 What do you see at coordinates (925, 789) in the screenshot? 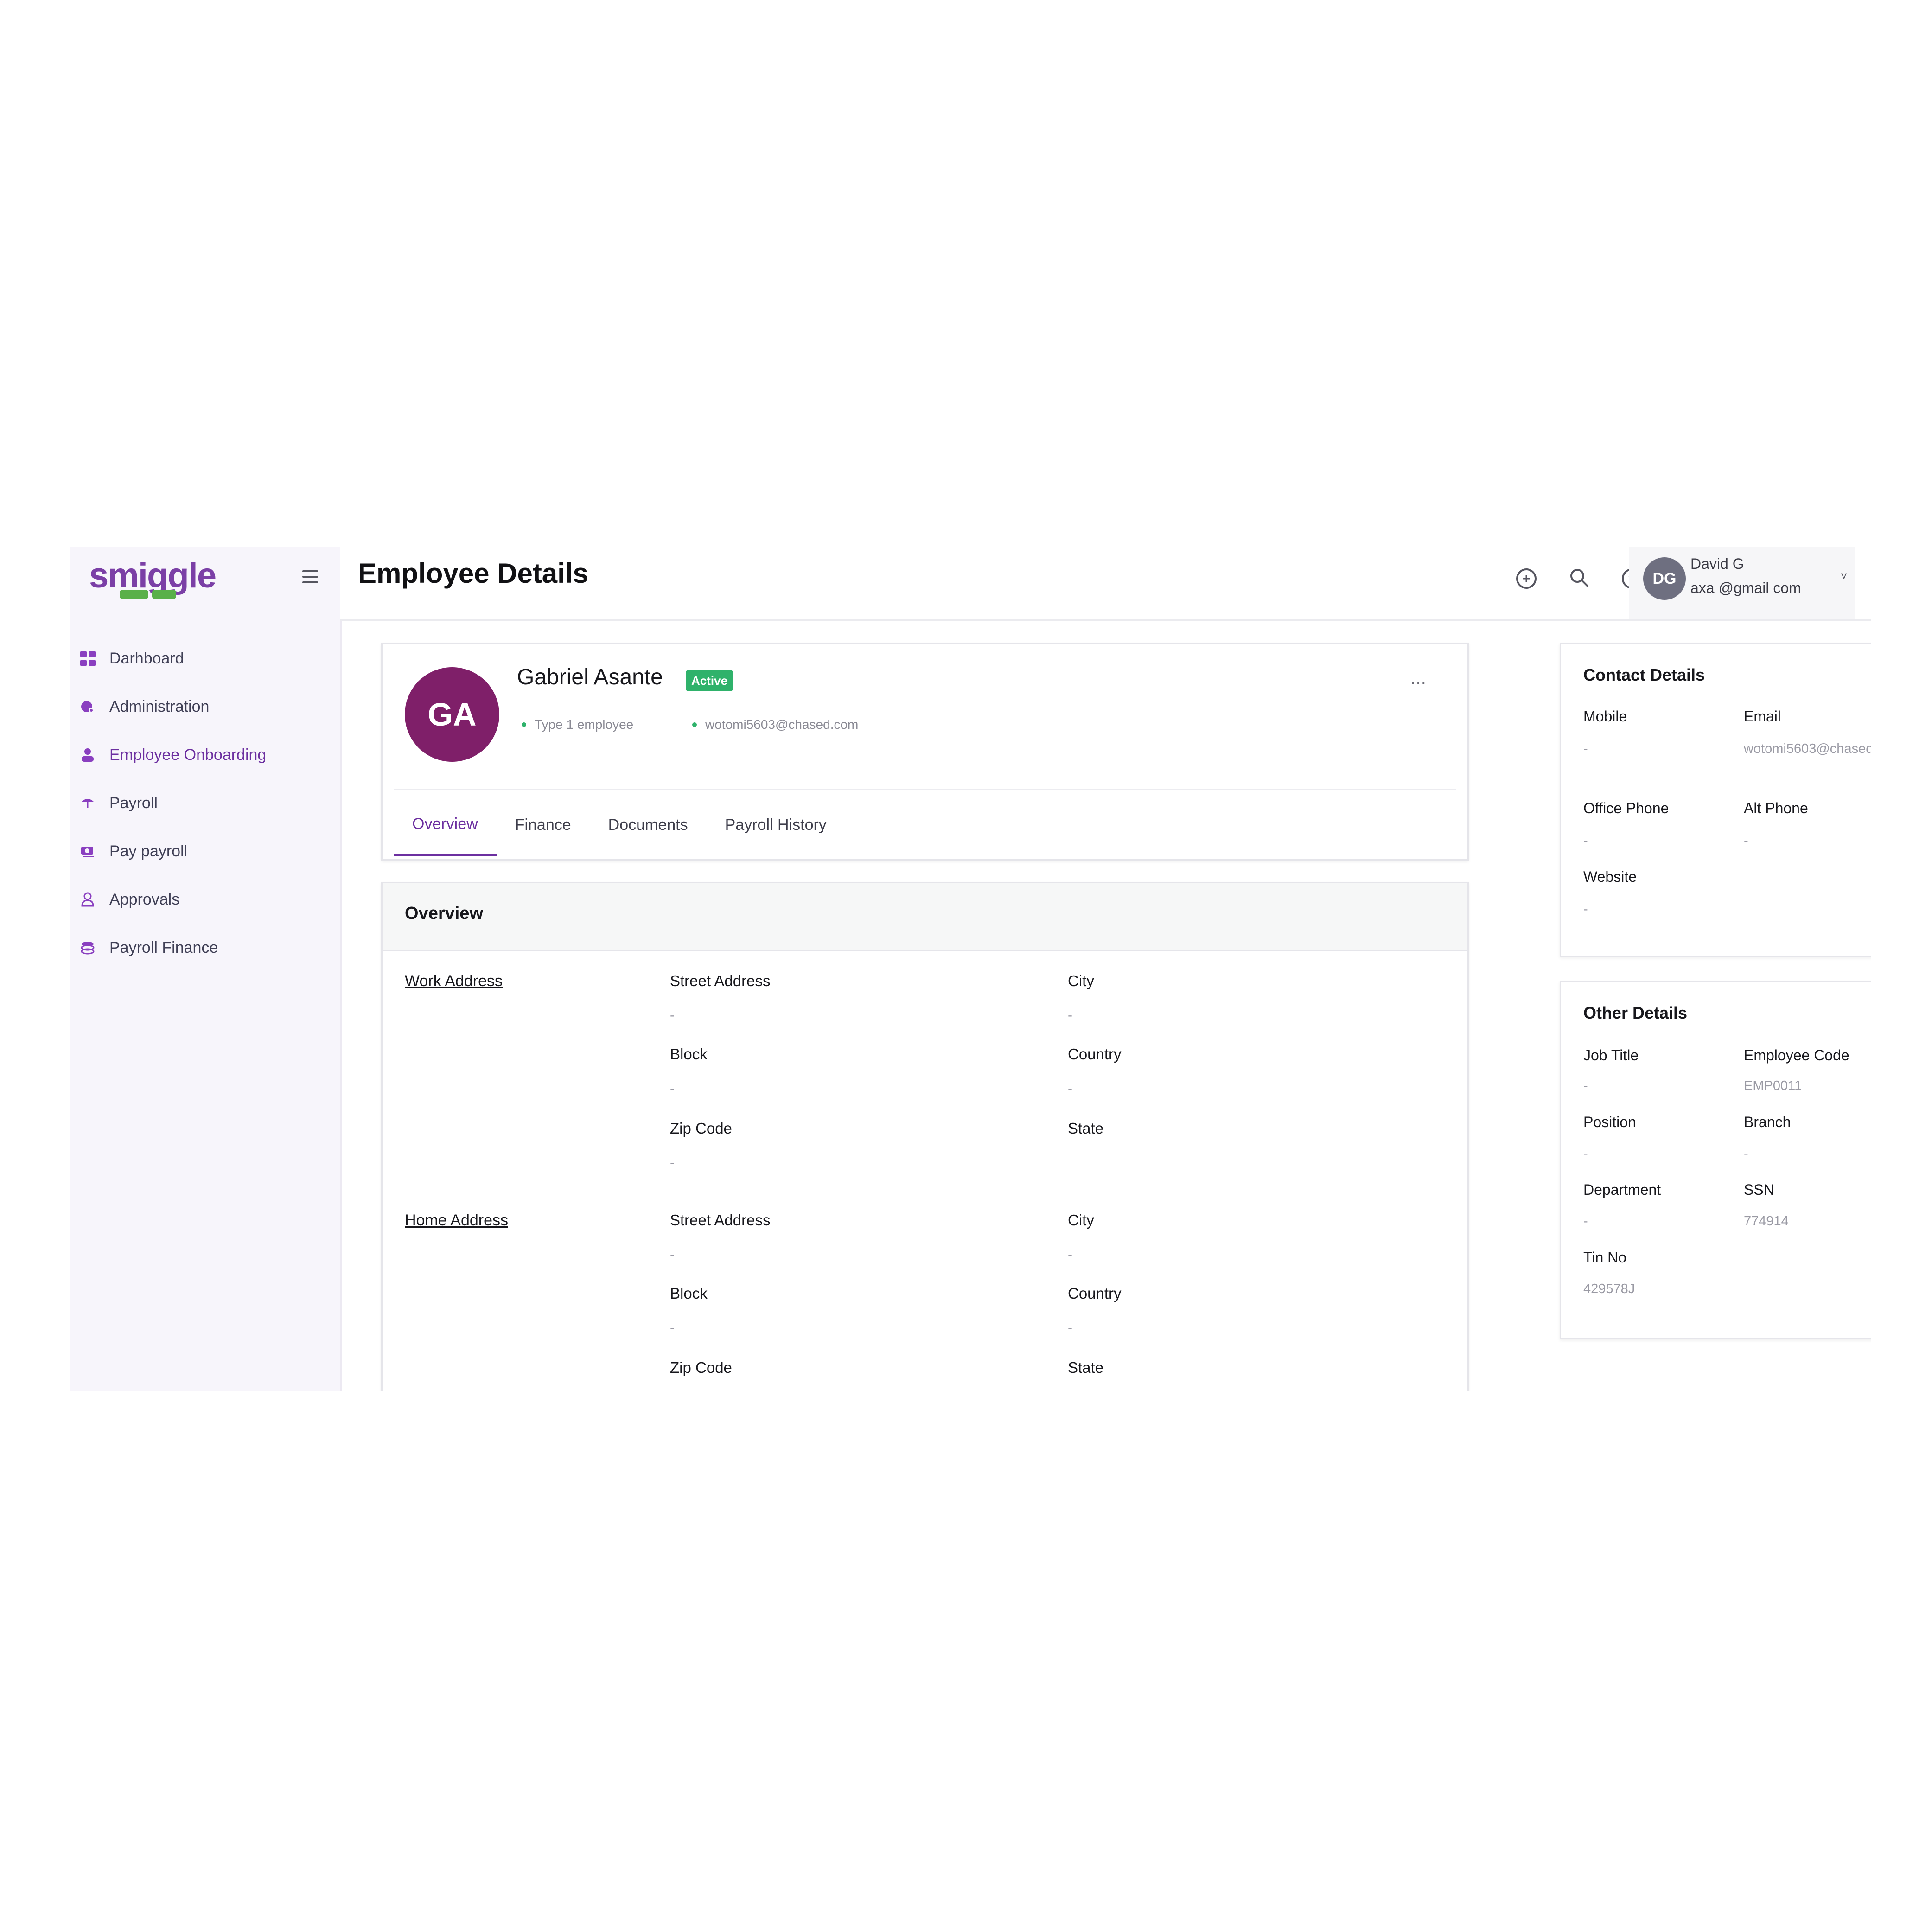
I see `divider` at bounding box center [925, 789].